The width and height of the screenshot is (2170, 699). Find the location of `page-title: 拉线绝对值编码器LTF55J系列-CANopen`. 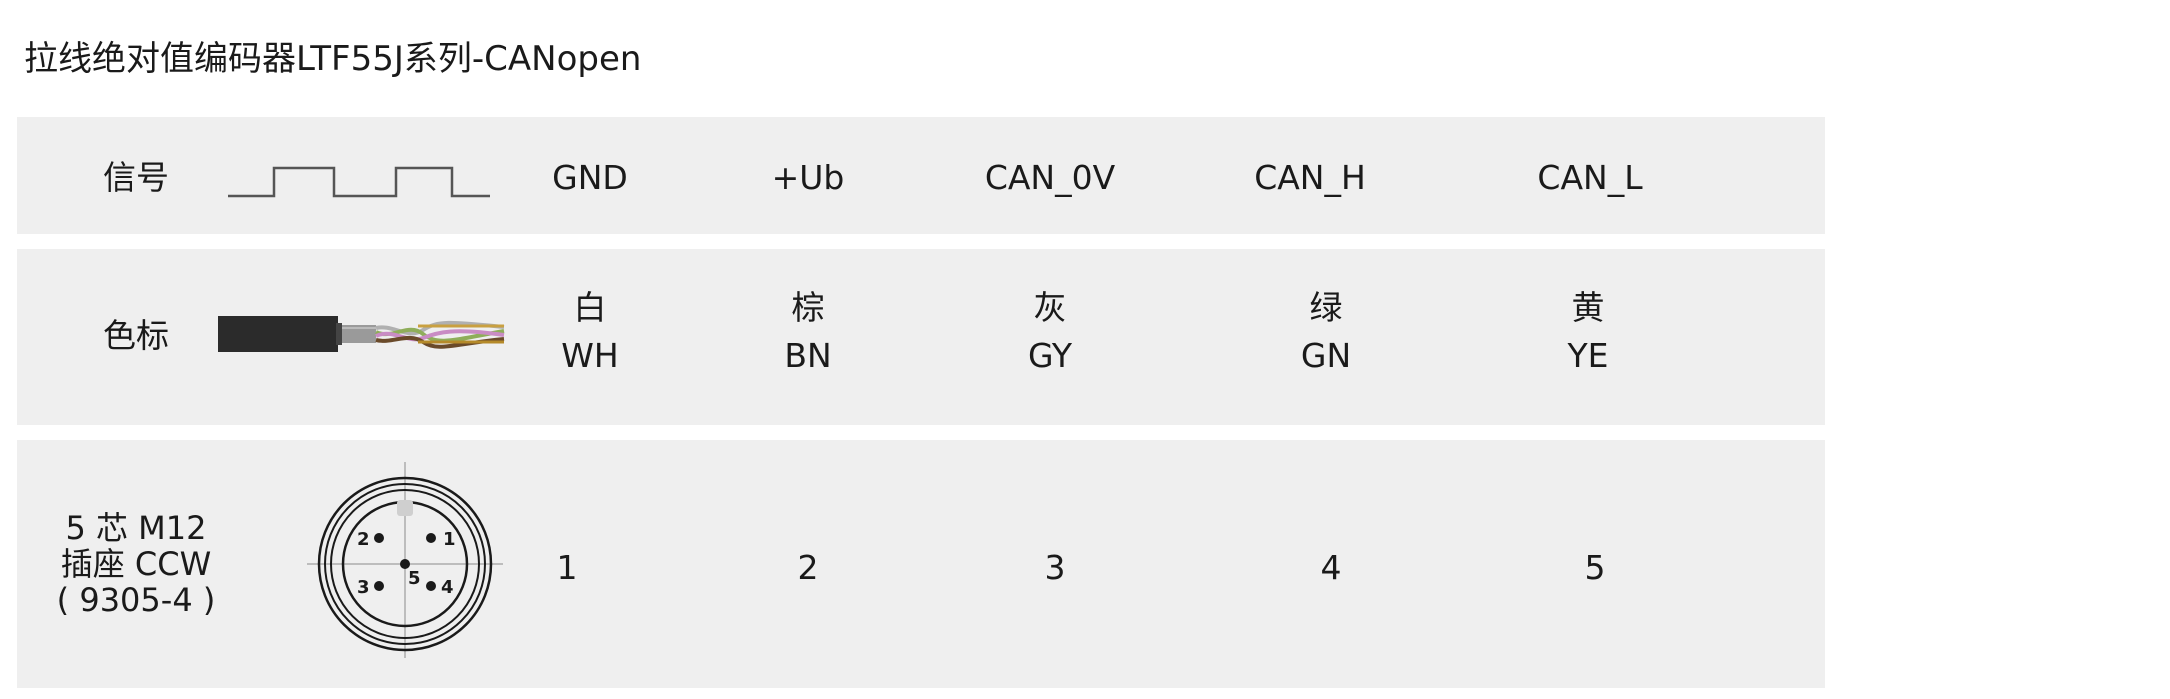

page-title: 拉线绝对值编码器LTF55J系列-CANopen is located at coordinates (333, 59).